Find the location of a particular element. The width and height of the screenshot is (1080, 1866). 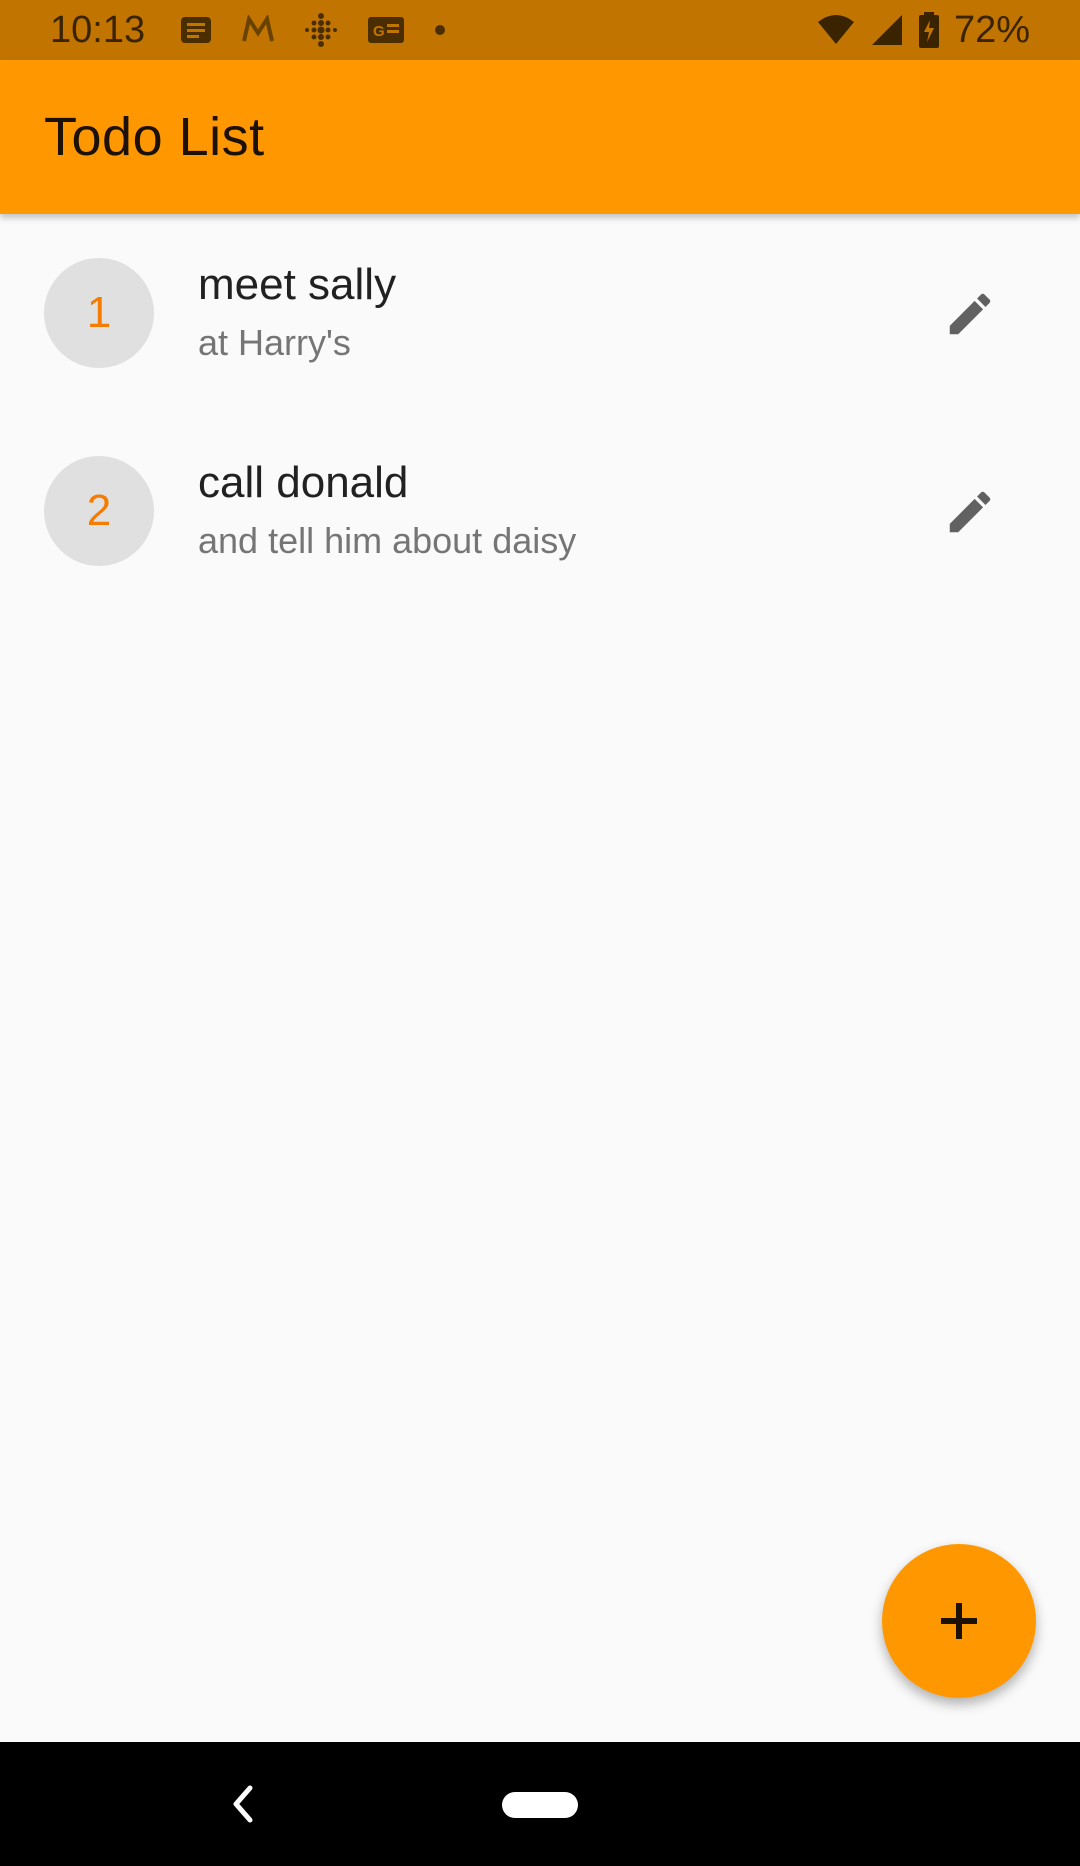

dot-icon is located at coordinates (440, 30).